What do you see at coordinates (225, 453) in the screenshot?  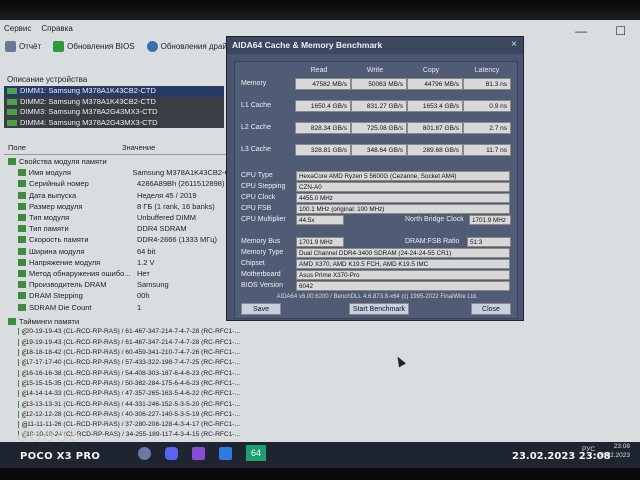 I see `vscode-icon` at bounding box center [225, 453].